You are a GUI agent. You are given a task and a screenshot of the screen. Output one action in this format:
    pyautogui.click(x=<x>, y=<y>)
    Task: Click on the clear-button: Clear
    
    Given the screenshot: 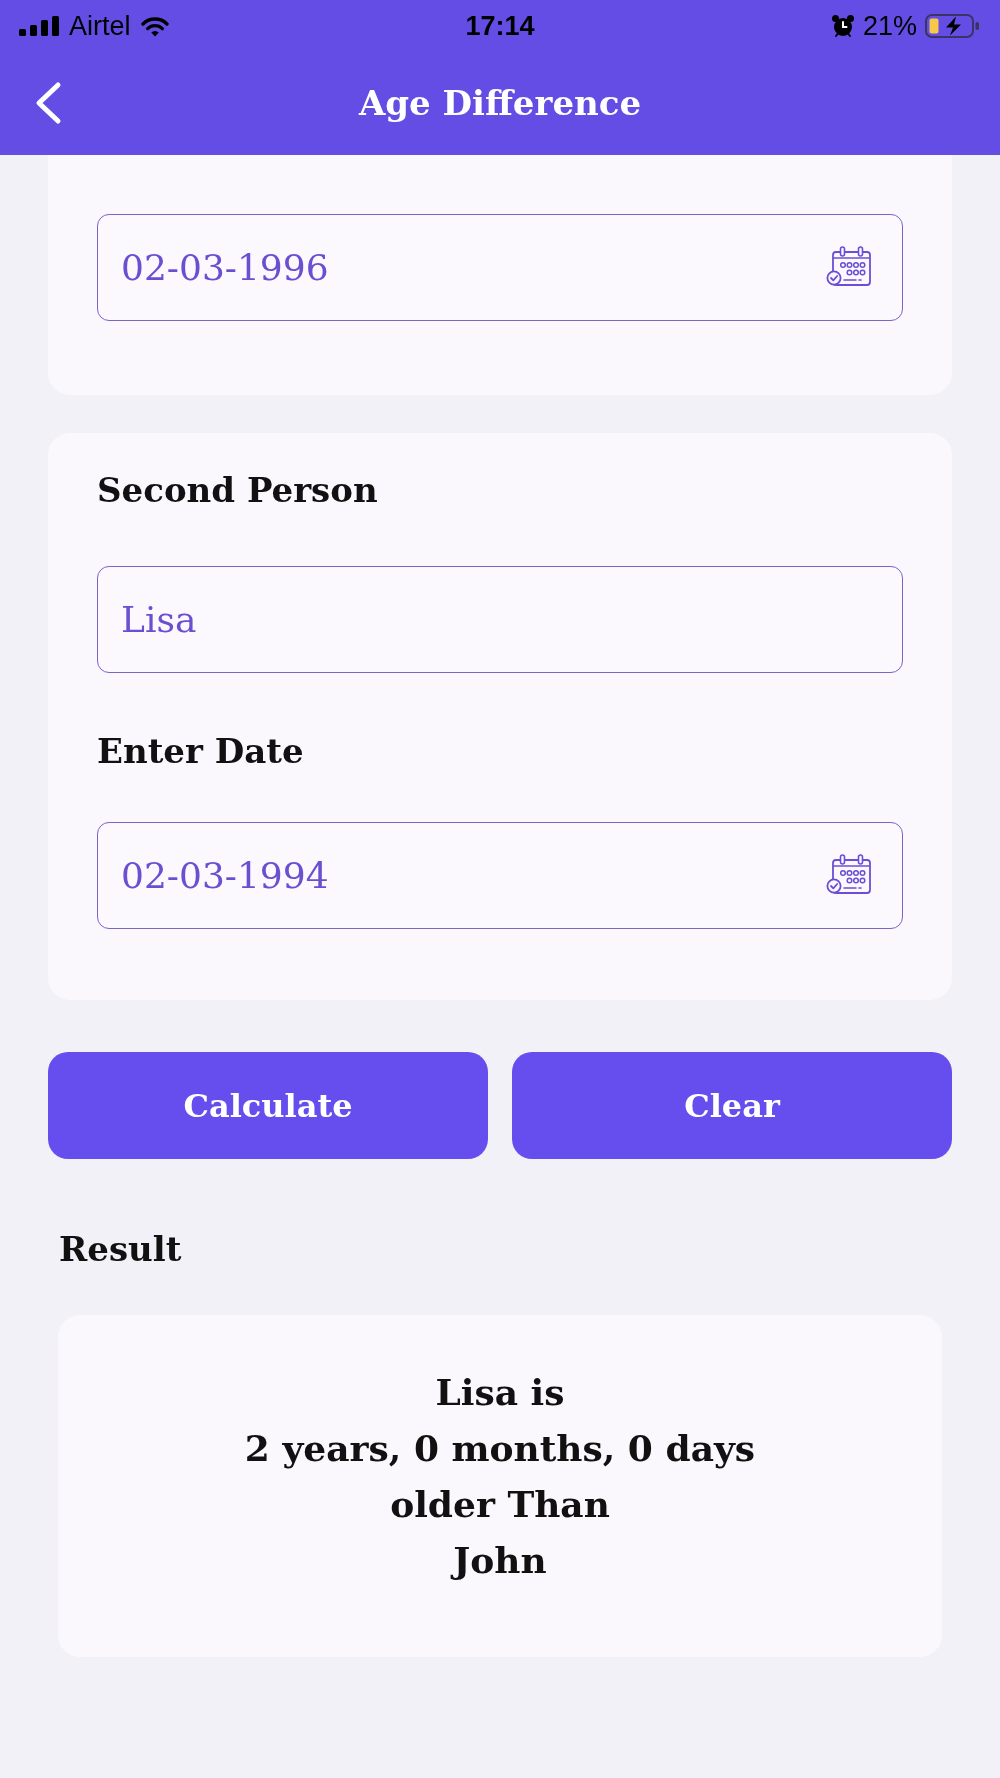 What is the action you would take?
    pyautogui.click(x=732, y=1105)
    